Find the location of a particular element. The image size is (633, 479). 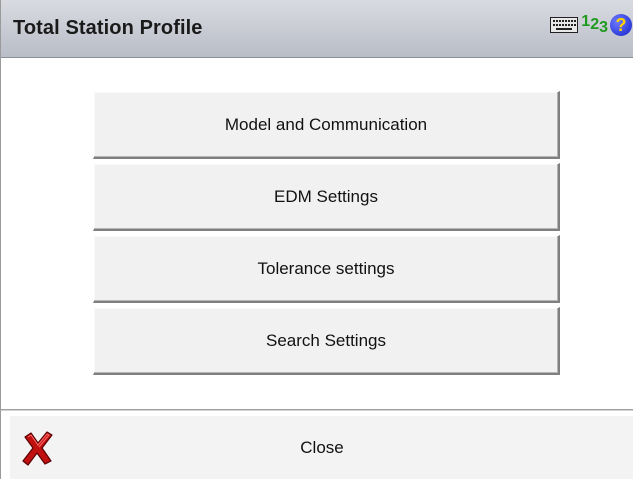

close-button: Close is located at coordinates (321, 447).